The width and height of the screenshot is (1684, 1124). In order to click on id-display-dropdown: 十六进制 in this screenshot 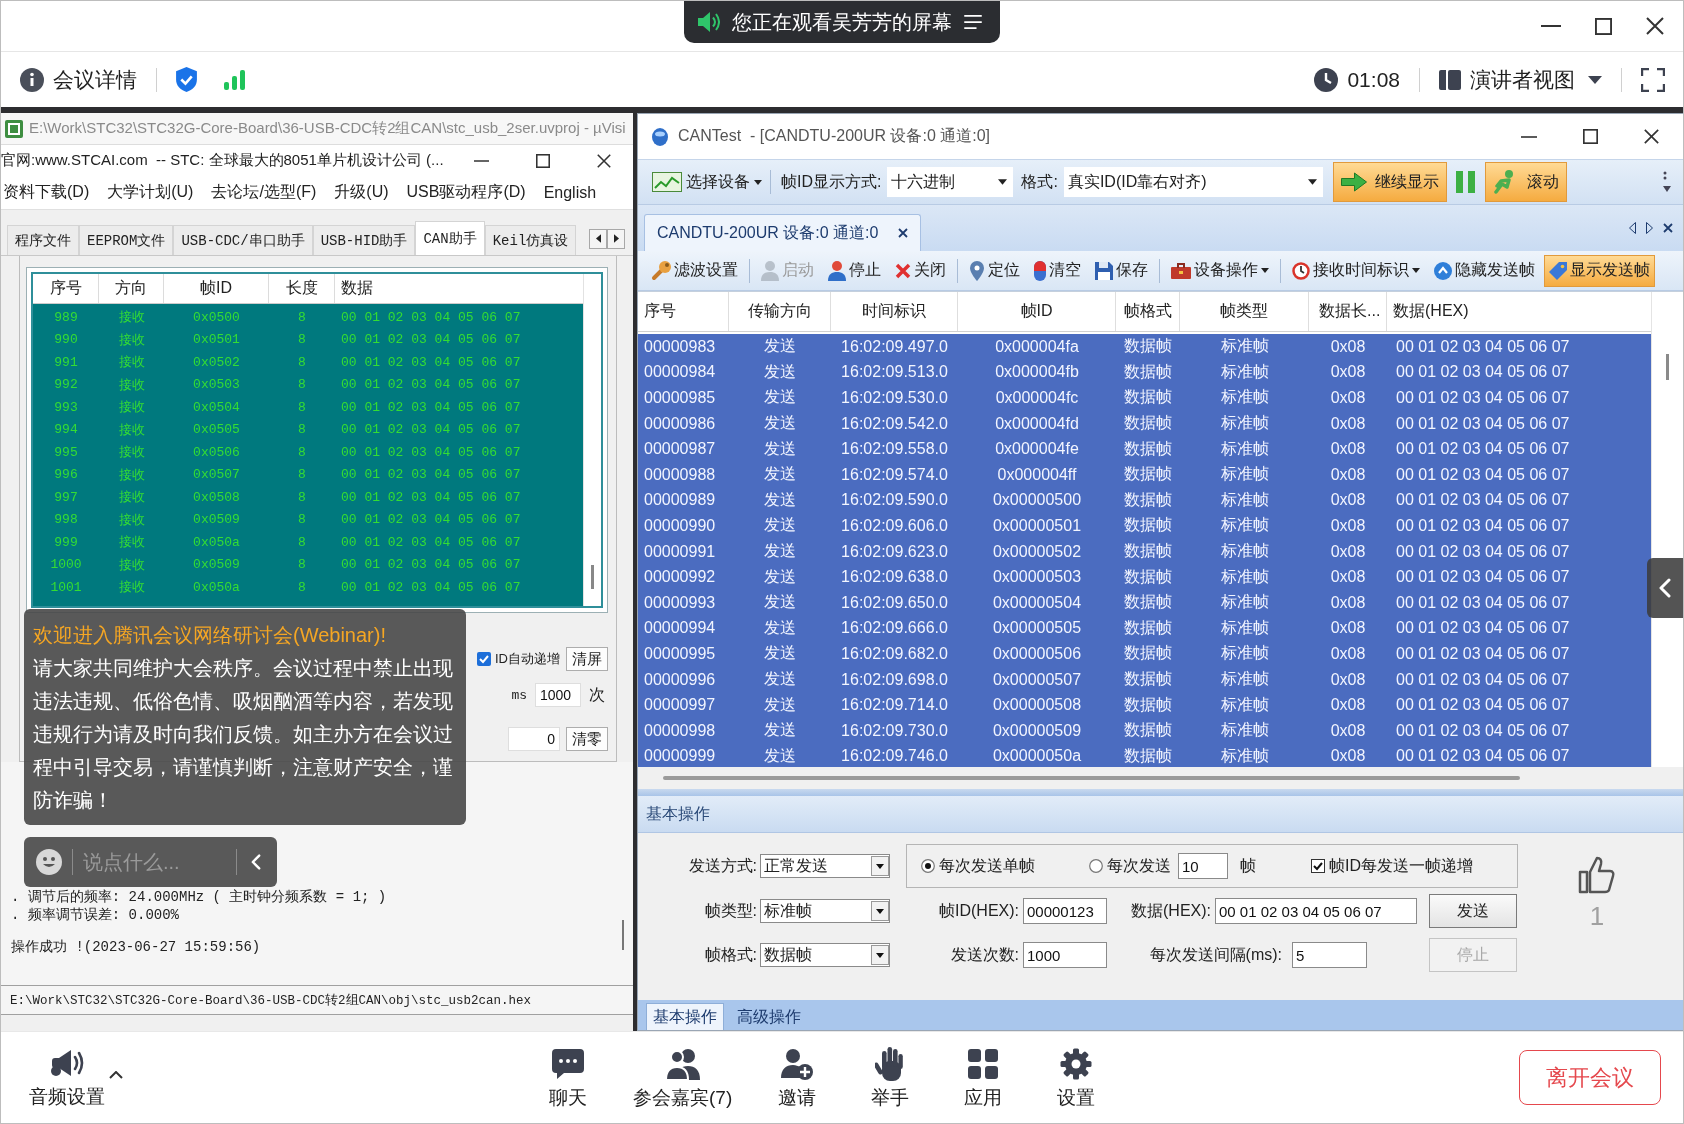, I will do `click(950, 182)`.